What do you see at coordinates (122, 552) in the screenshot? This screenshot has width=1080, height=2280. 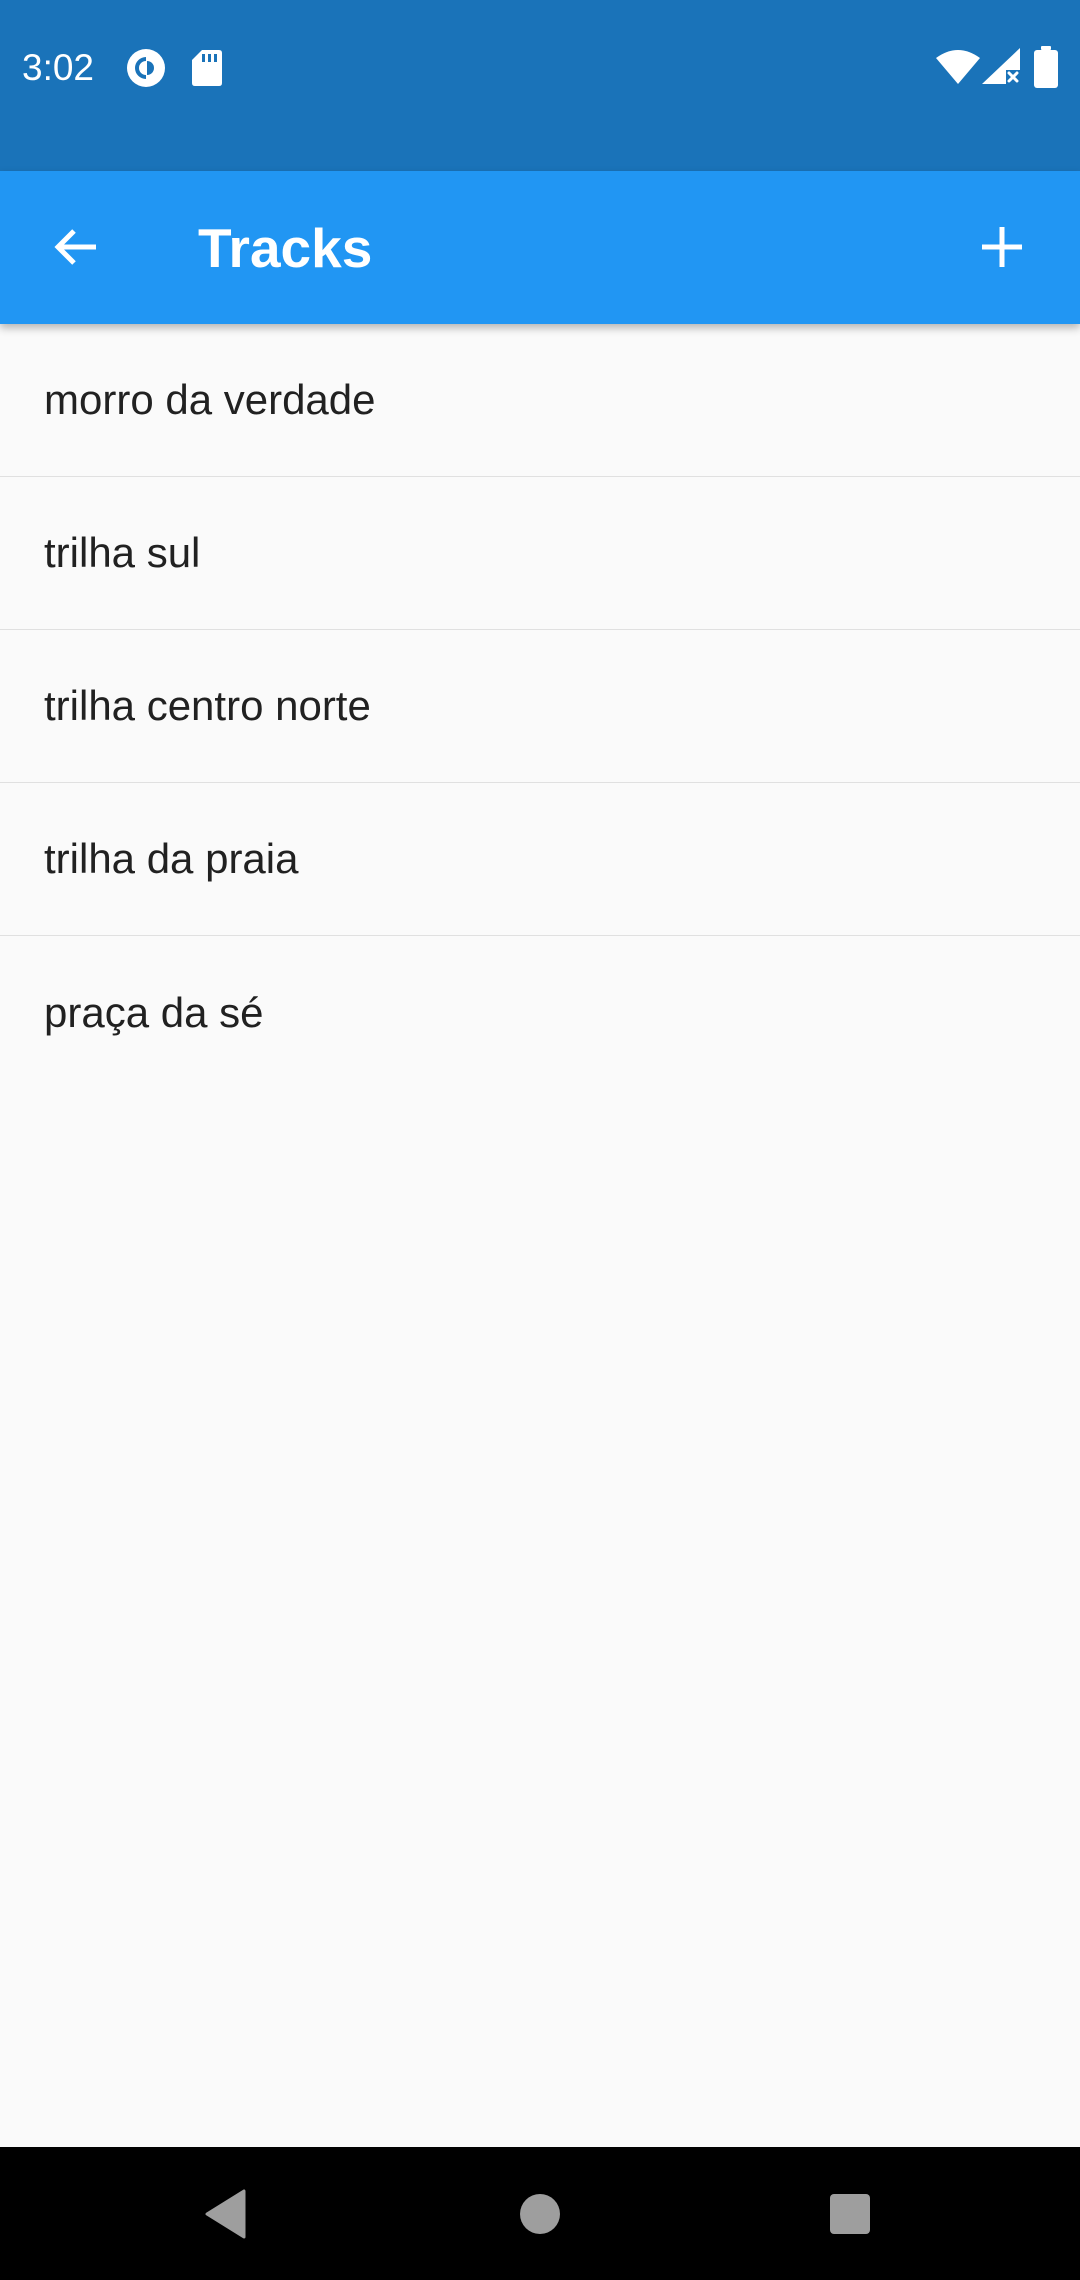 I see `track-label: trilha sul` at bounding box center [122, 552].